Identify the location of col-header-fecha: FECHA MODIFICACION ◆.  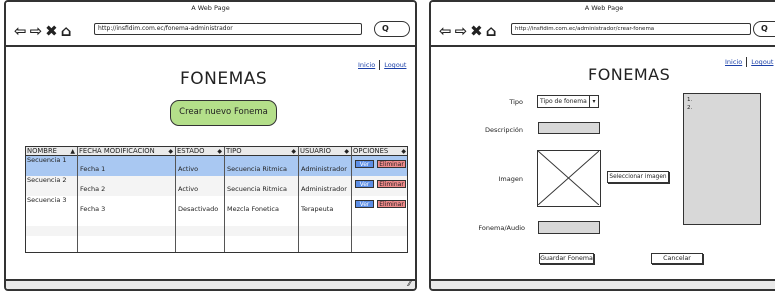
(126, 151).